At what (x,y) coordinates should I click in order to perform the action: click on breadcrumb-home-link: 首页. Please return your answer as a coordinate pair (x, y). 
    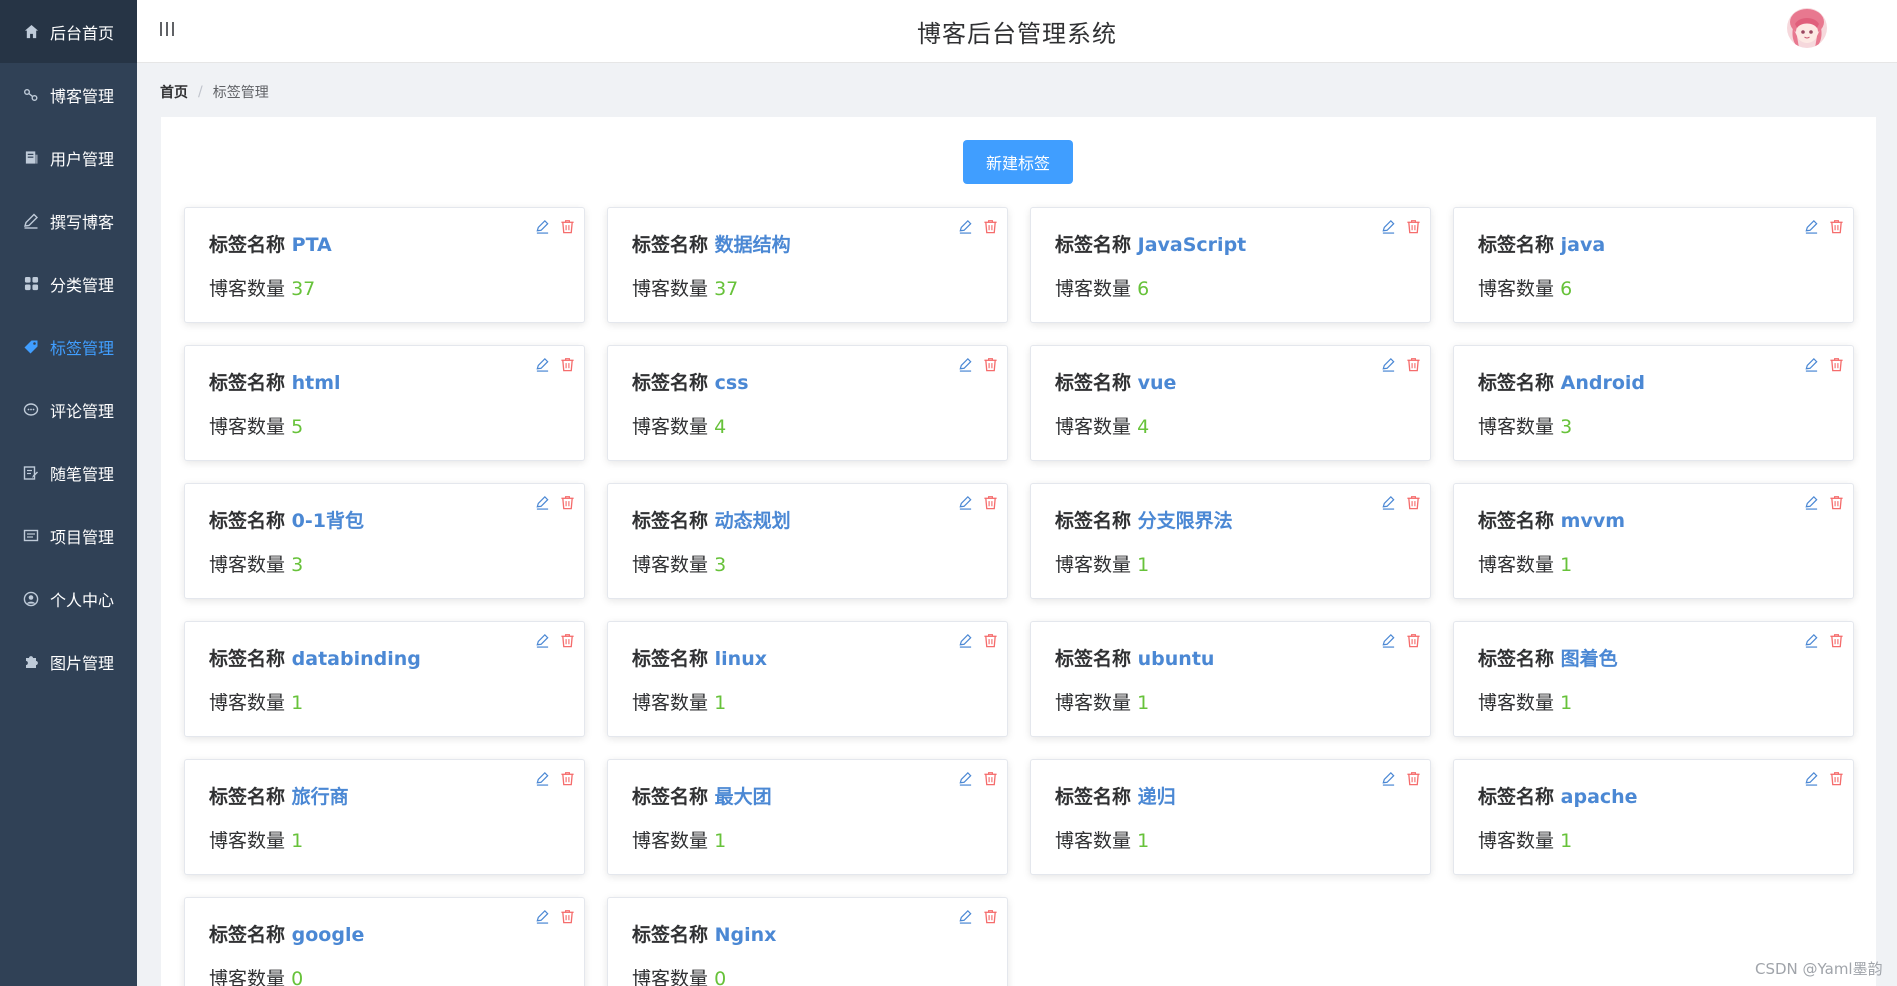
    Looking at the image, I should click on (174, 92).